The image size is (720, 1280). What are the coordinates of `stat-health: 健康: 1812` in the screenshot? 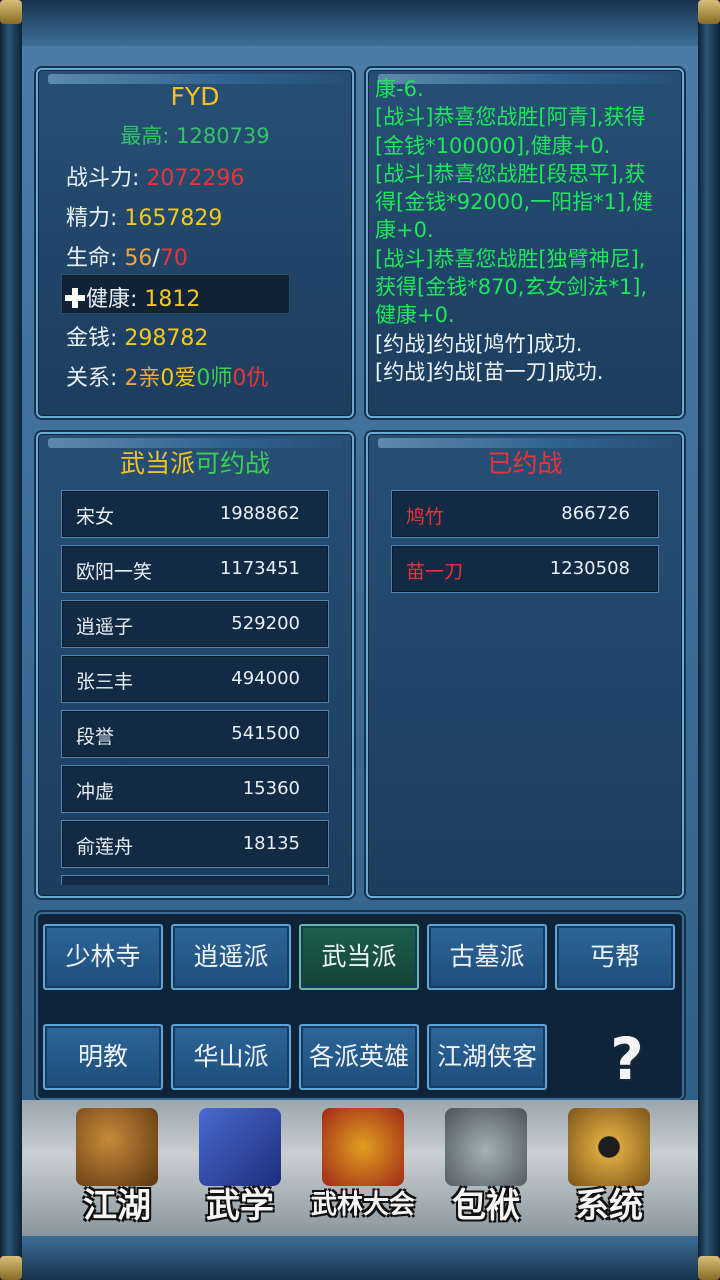 It's located at (132, 297).